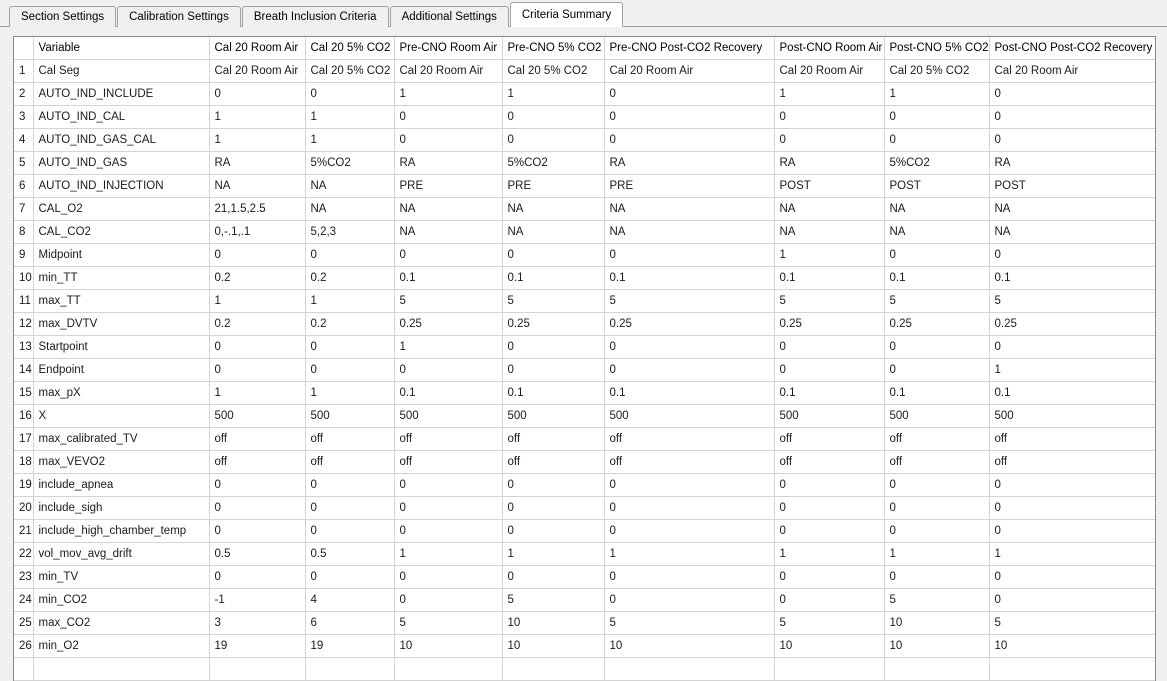 Image resolution: width=1167 pixels, height=681 pixels. I want to click on table-row: 7 CAL_O2 21,1.5,2.5 NA NA NA NA NA NA NA, so click(584, 209).